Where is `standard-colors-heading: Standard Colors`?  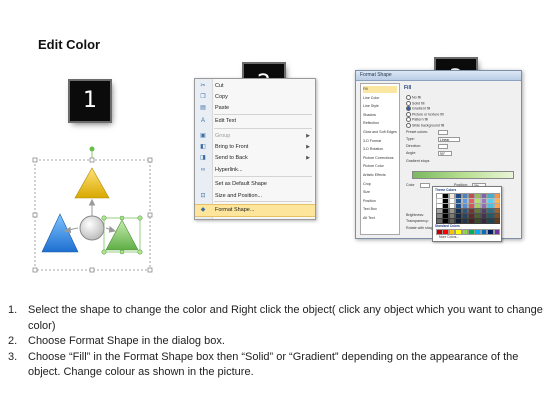 standard-colors-heading: Standard Colors is located at coordinates (447, 226).